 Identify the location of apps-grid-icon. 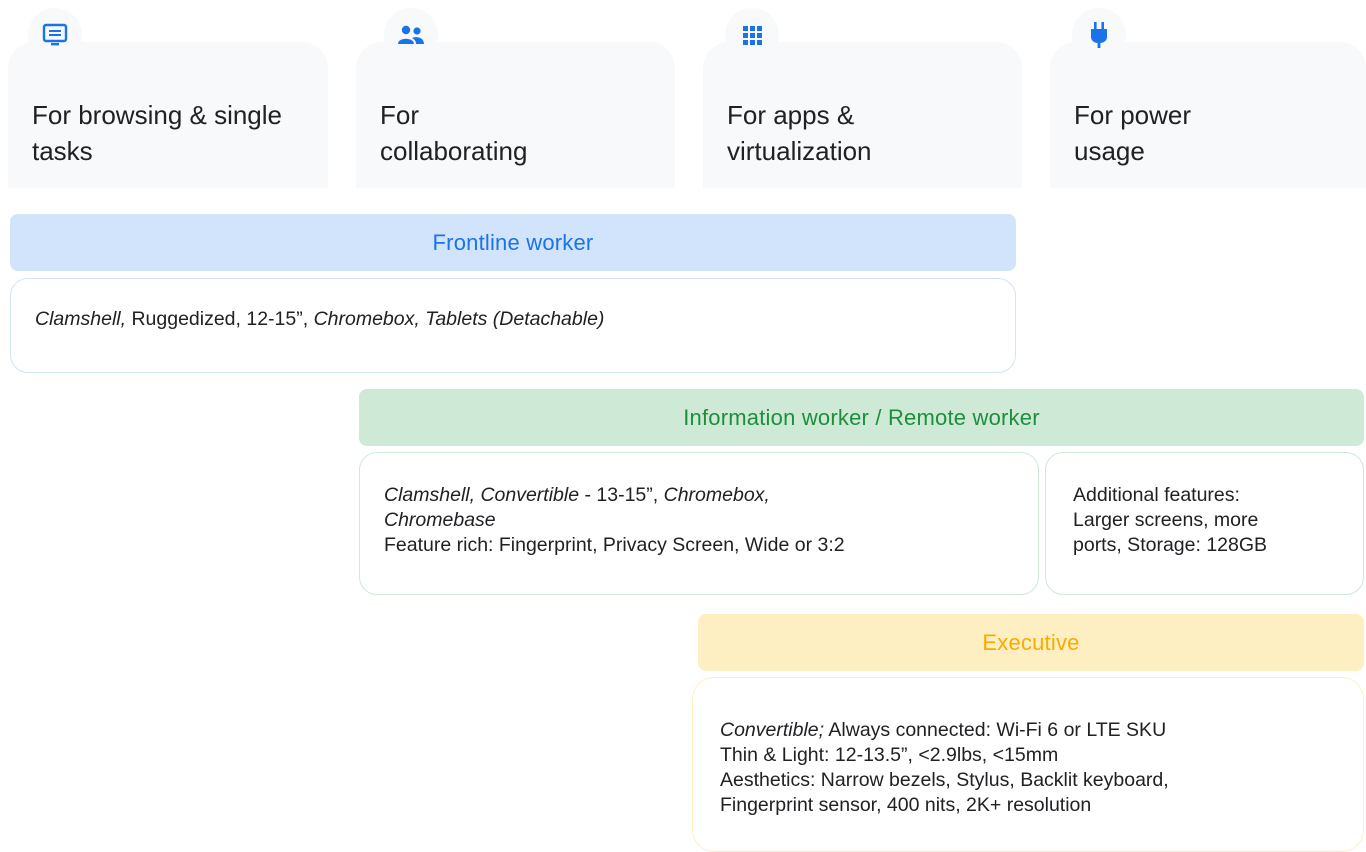
(752, 35).